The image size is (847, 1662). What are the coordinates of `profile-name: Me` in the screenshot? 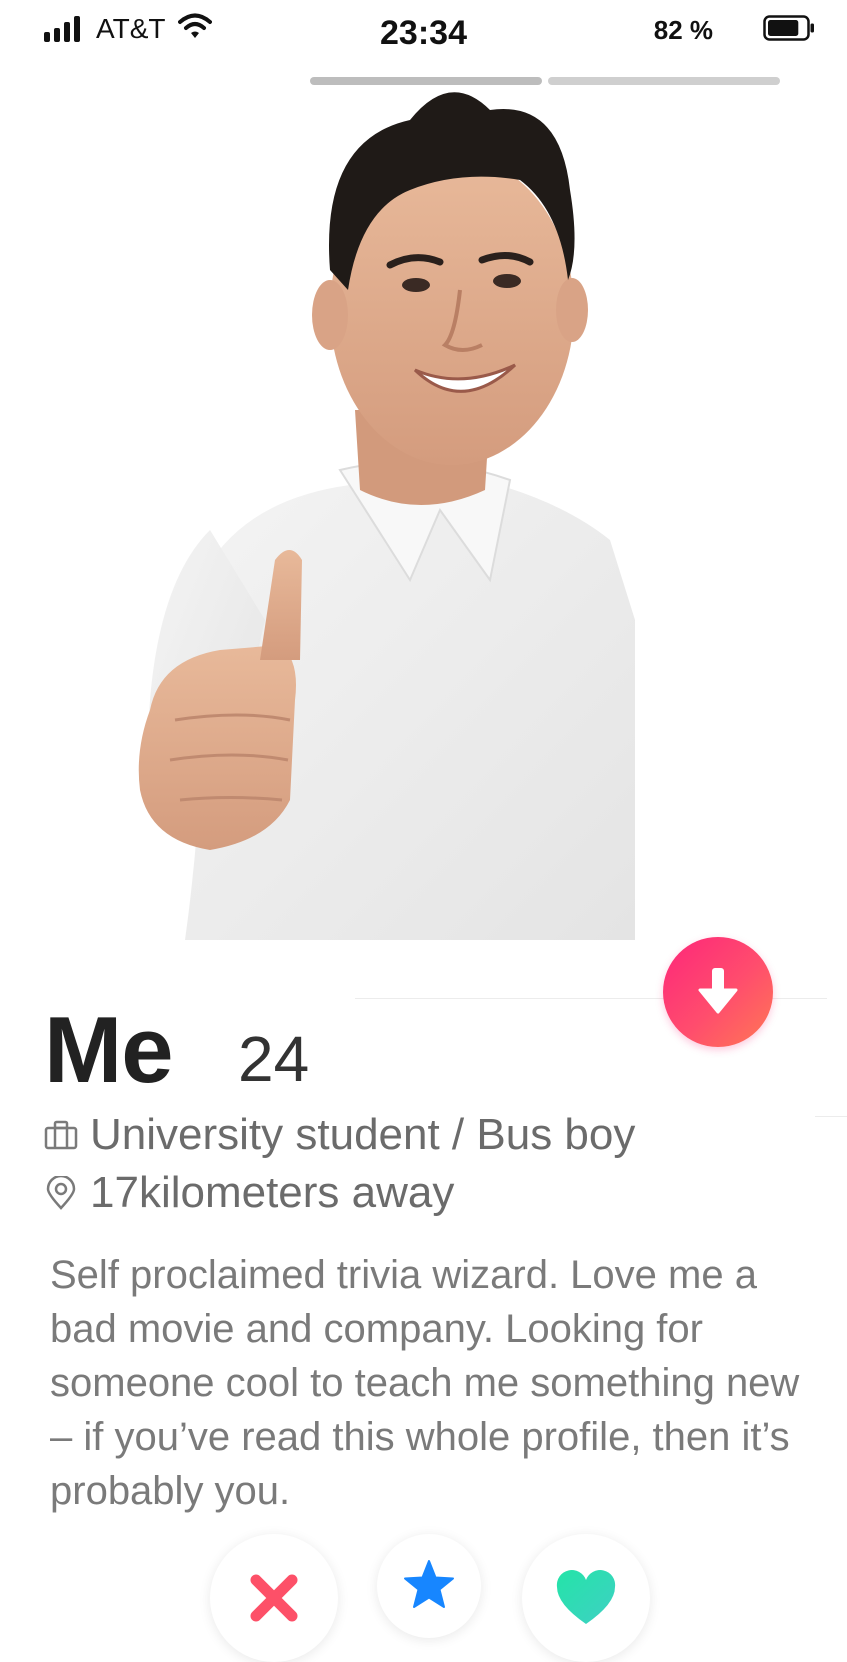 It's located at (109, 1049).